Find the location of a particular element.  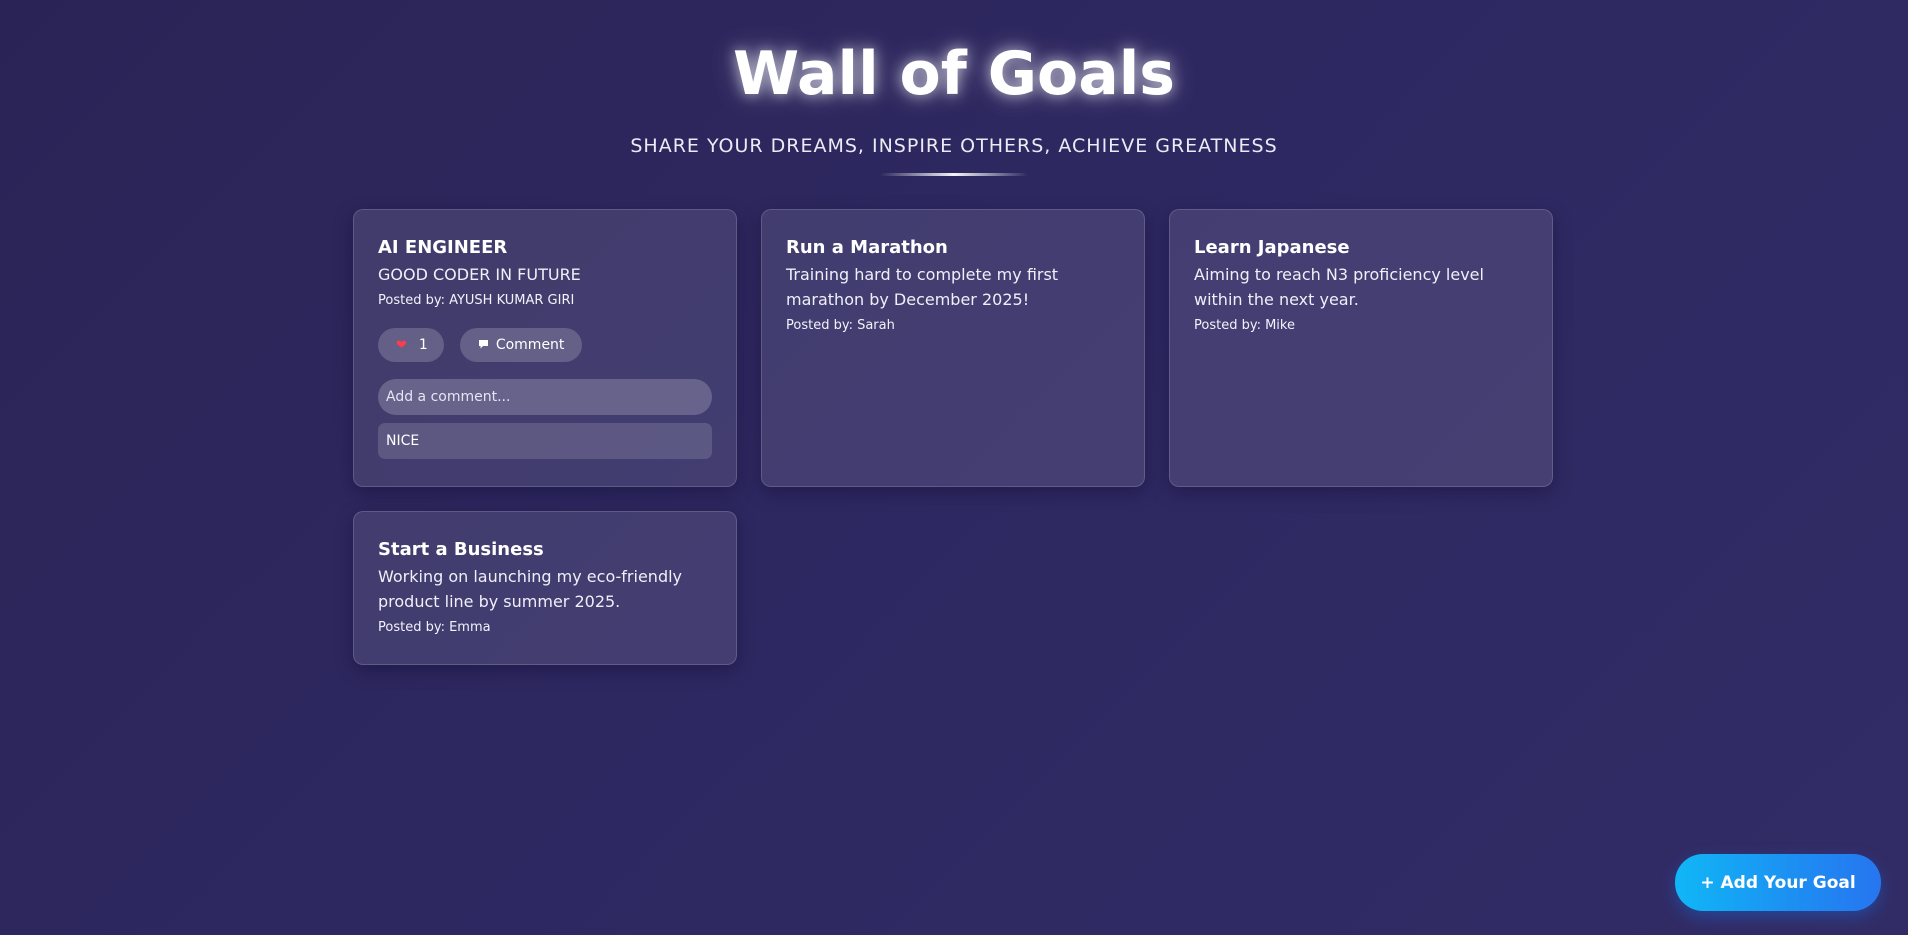

like-button: ❤ 1 is located at coordinates (411, 345).